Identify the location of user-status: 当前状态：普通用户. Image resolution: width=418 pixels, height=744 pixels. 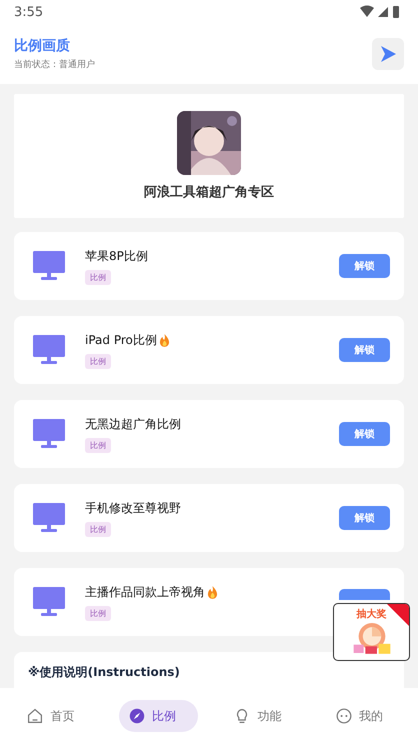
(54, 64).